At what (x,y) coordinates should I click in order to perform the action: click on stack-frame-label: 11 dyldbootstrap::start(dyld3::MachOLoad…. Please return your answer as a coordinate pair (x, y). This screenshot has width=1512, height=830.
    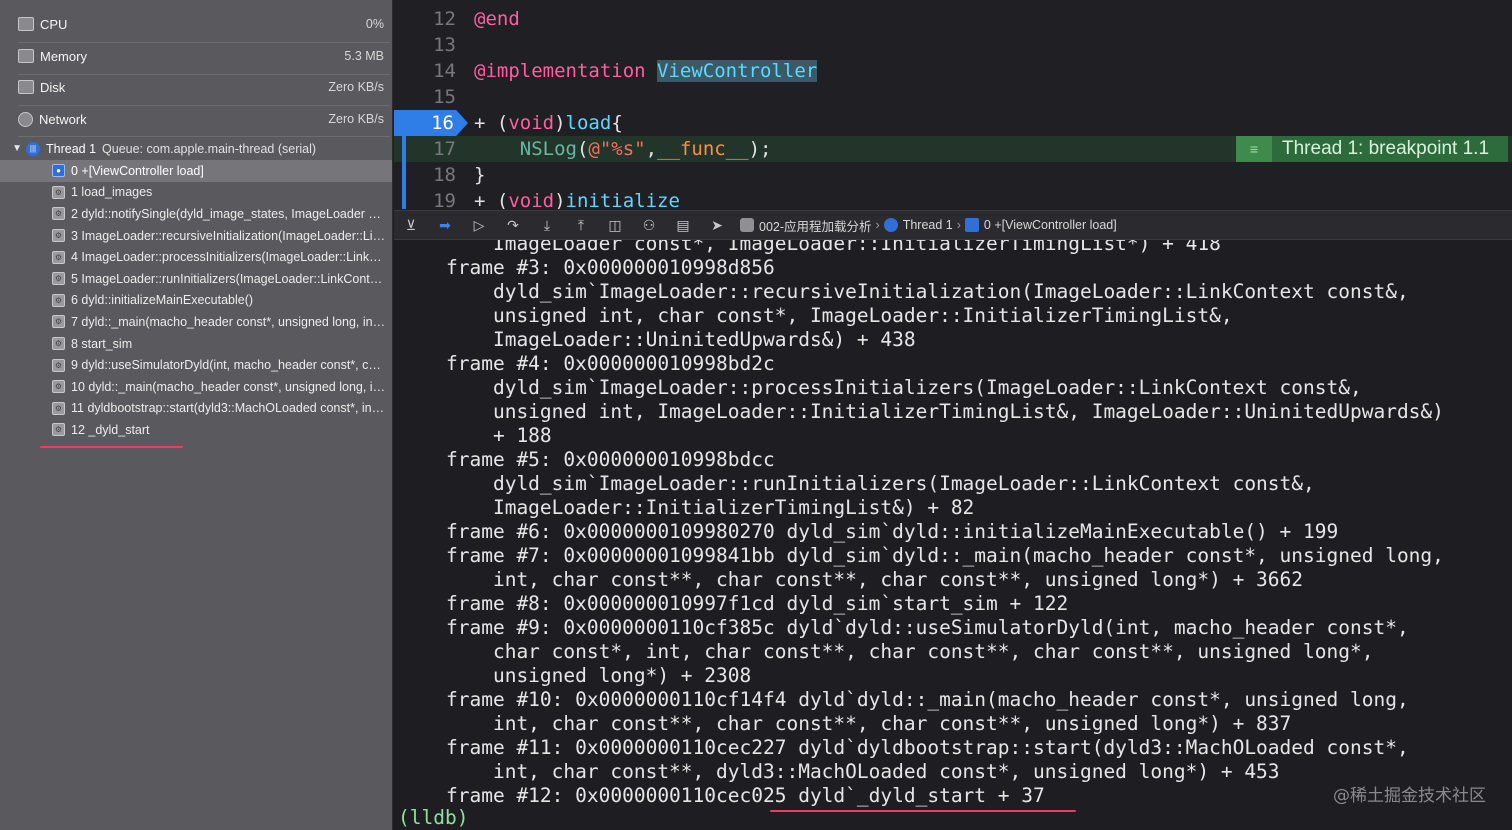
    Looking at the image, I should click on (231, 408).